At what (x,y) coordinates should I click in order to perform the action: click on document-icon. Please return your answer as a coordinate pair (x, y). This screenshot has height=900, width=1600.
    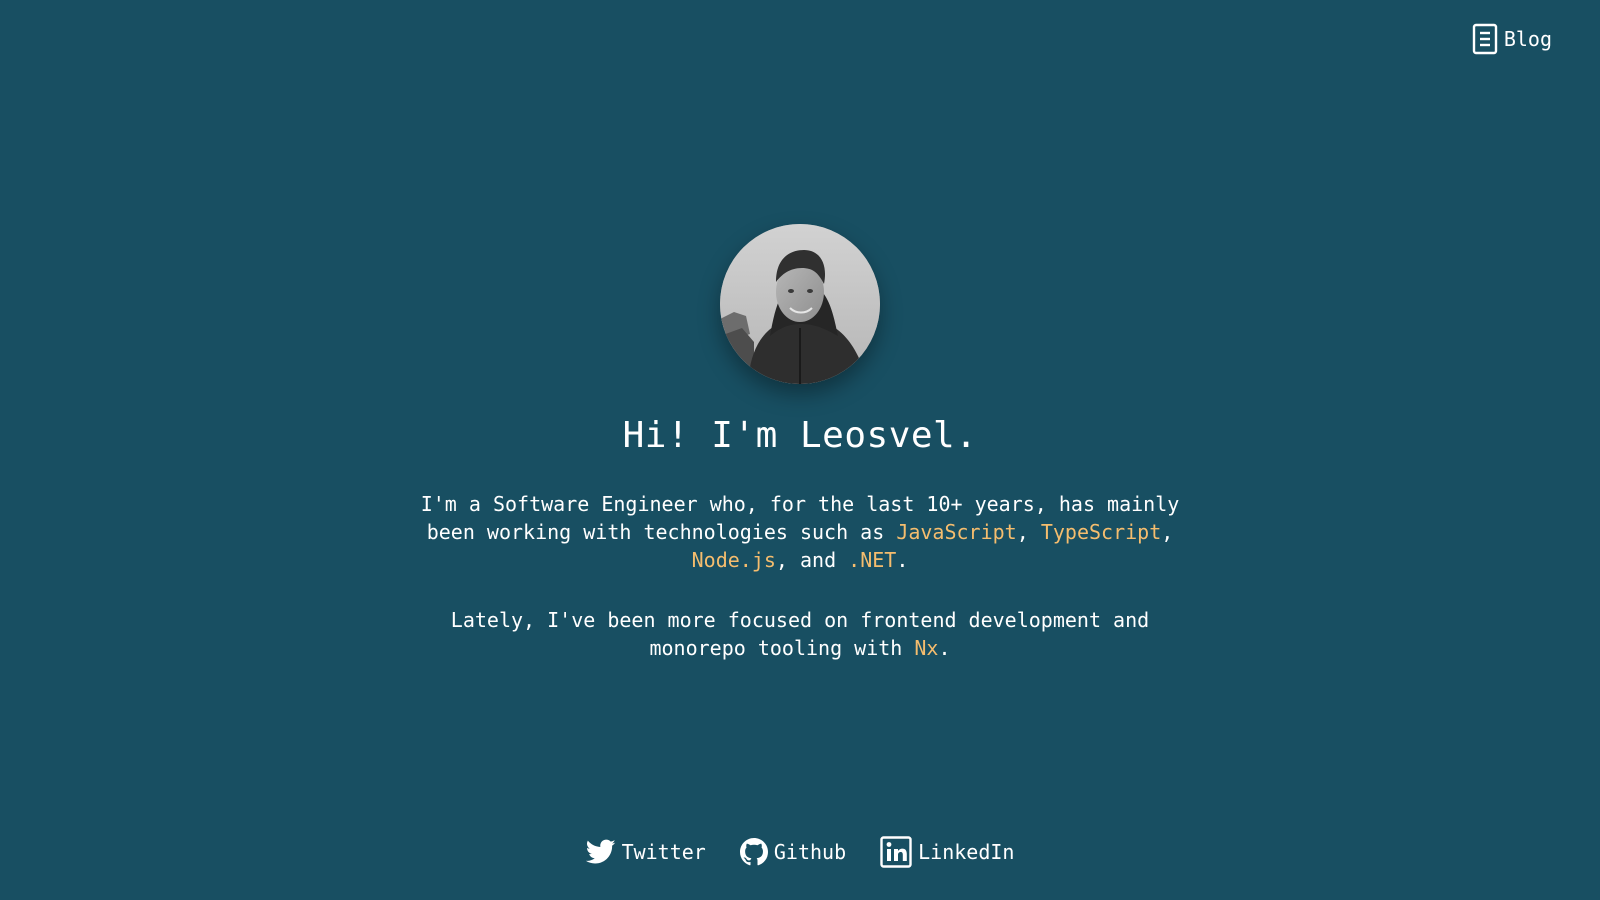
    Looking at the image, I should click on (1485, 39).